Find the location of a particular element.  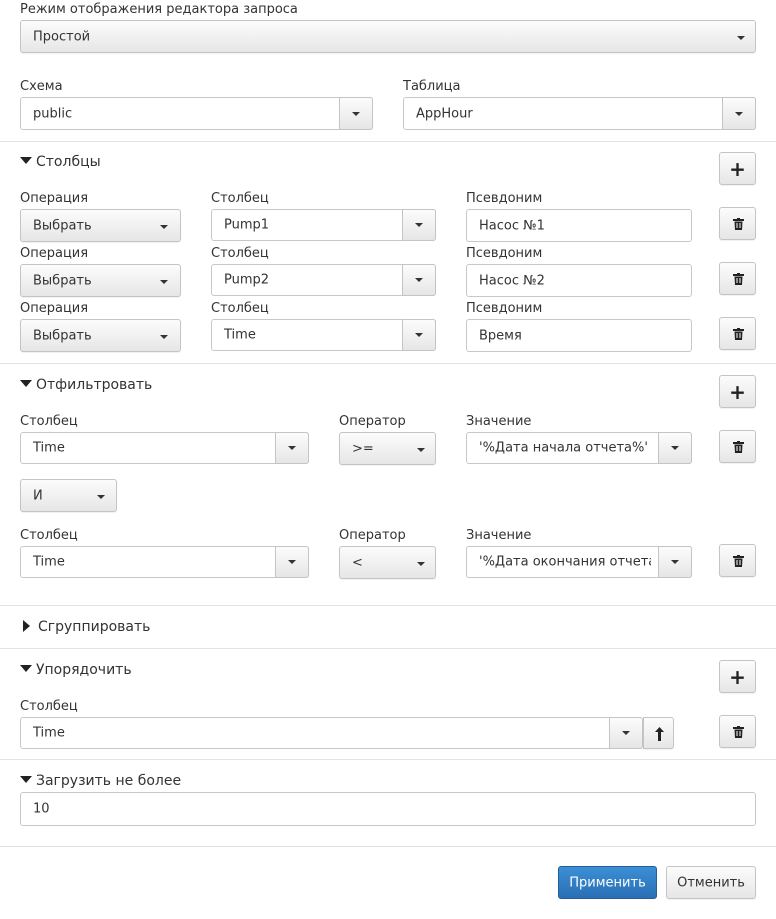

operator-select: < is located at coordinates (387, 562).